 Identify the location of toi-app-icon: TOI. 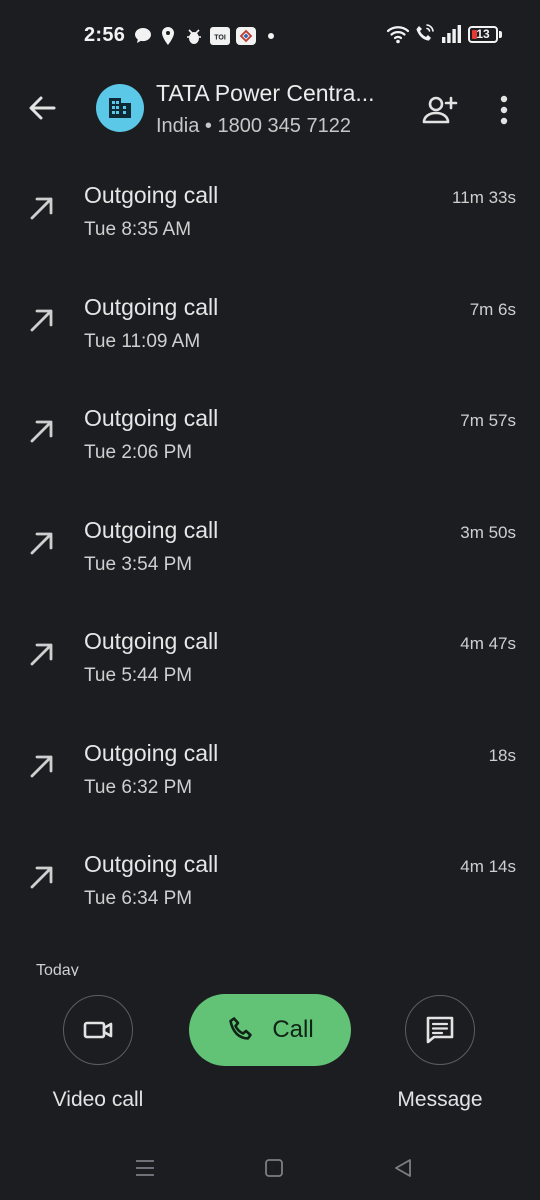
(220, 36).